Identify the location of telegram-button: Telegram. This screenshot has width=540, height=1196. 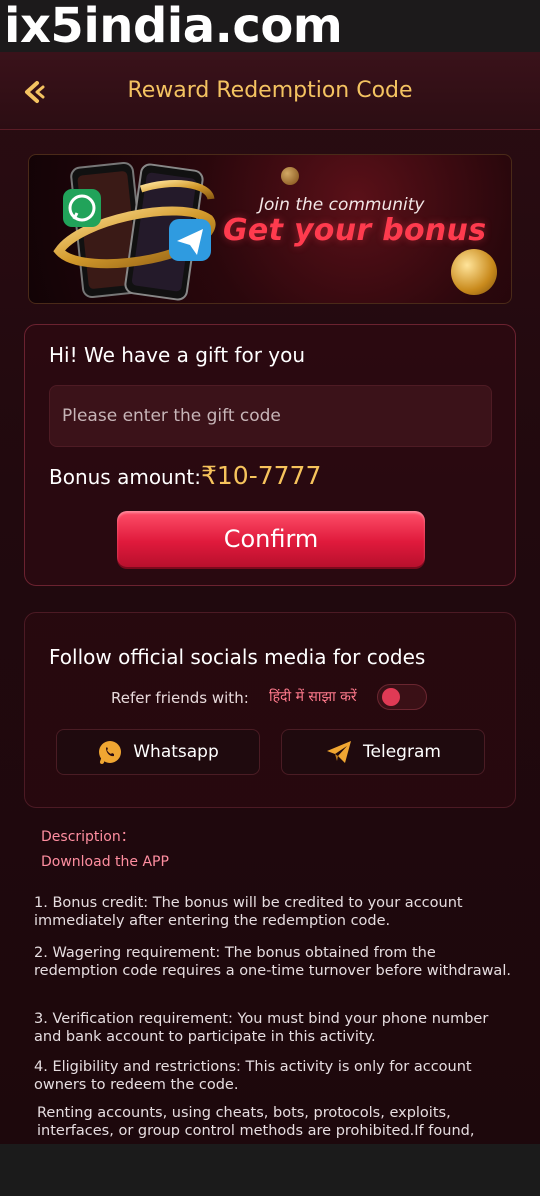
(383, 752).